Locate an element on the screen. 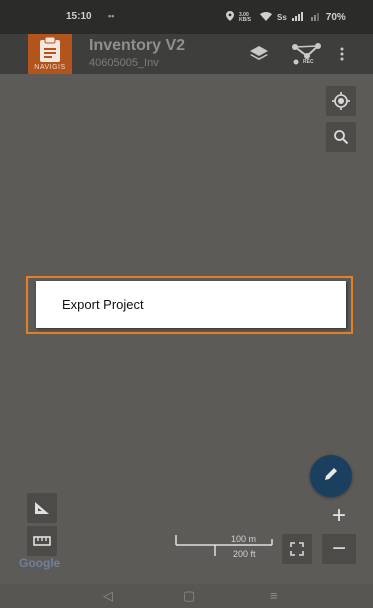 The image size is (373, 608). scale-imperial: 200 ft is located at coordinates (244, 554).